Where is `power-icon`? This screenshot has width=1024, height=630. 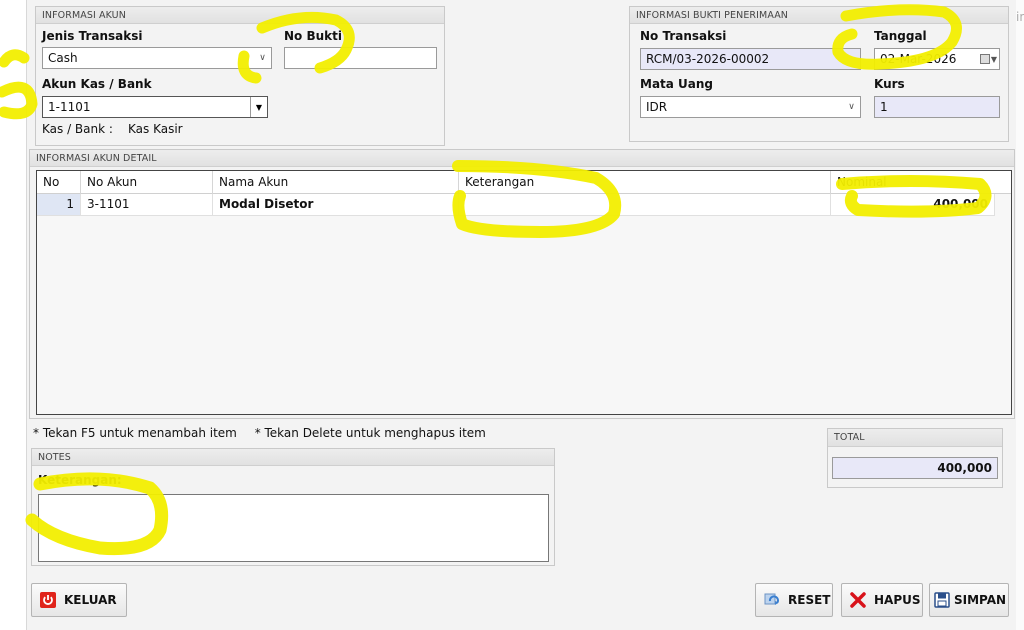
power-icon is located at coordinates (48, 600).